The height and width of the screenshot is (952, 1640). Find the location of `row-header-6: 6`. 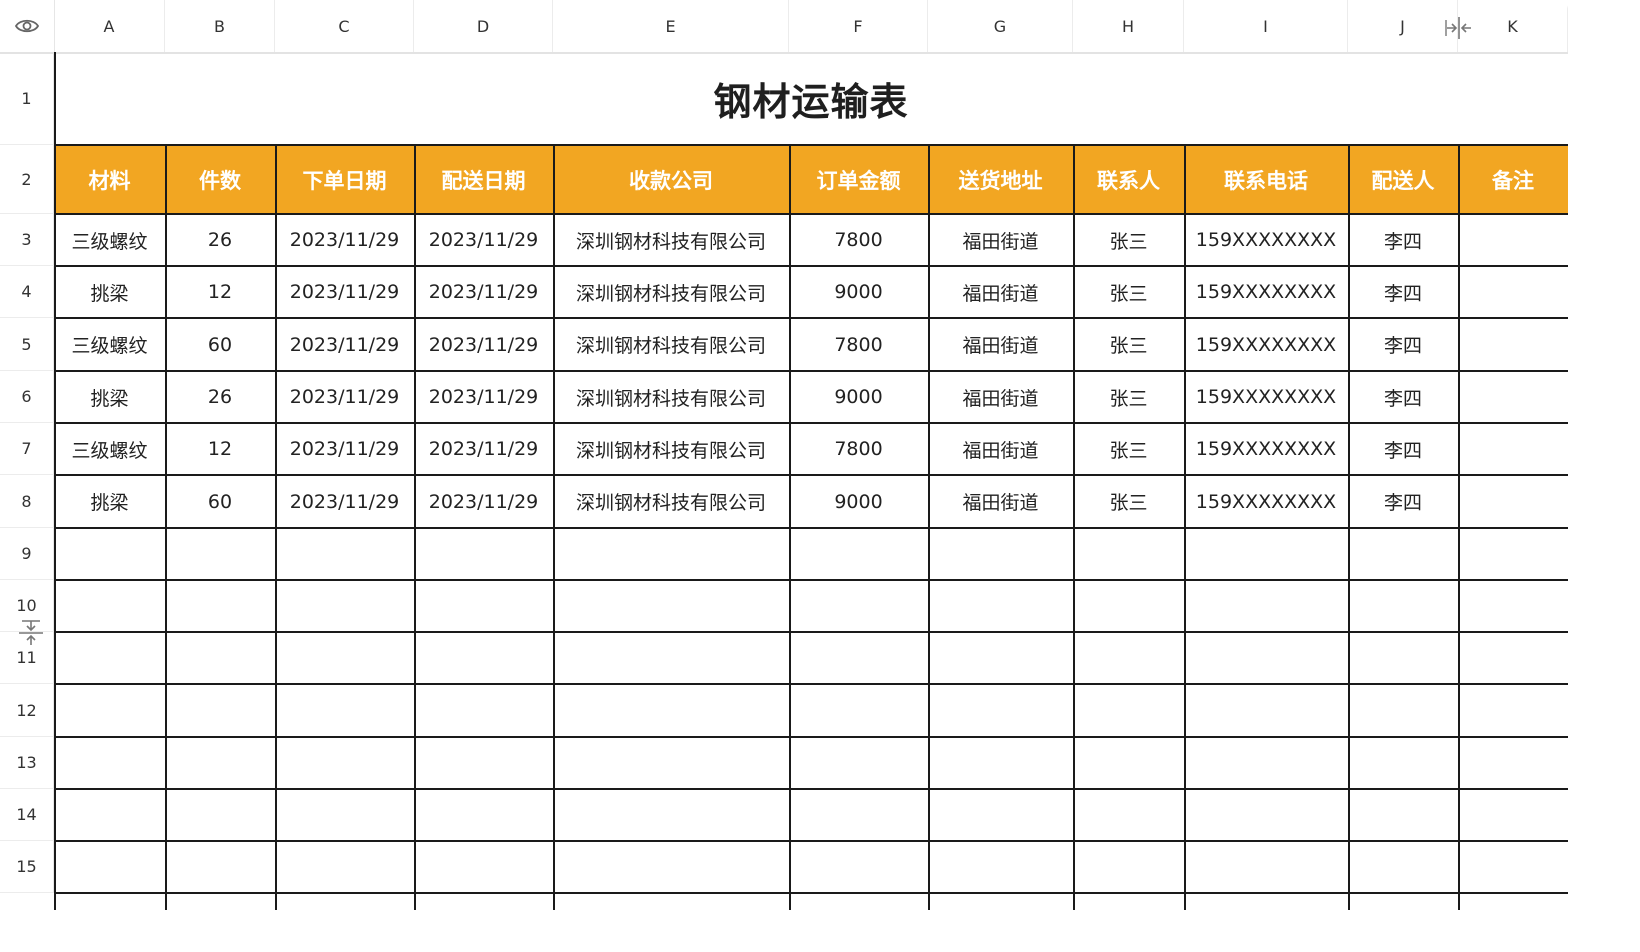

row-header-6: 6 is located at coordinates (27, 397).